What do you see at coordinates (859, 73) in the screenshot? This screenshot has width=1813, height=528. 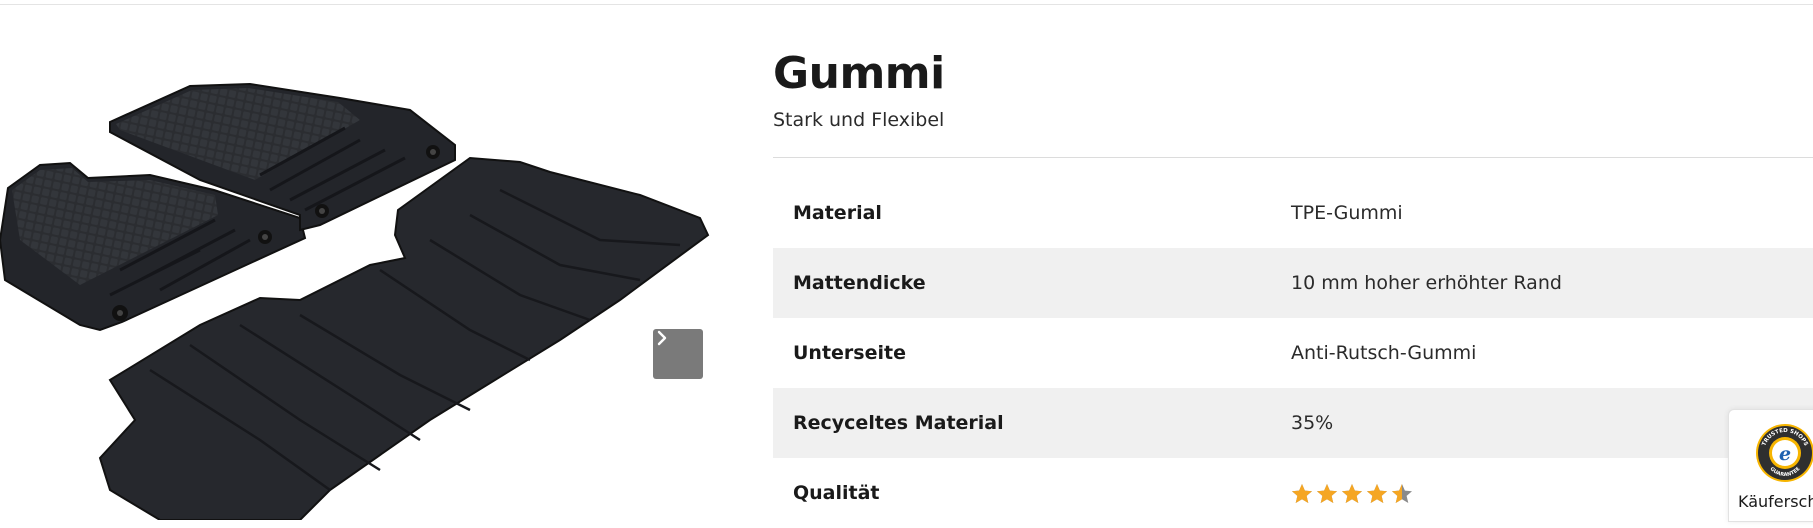 I see `product-title: Gummi` at bounding box center [859, 73].